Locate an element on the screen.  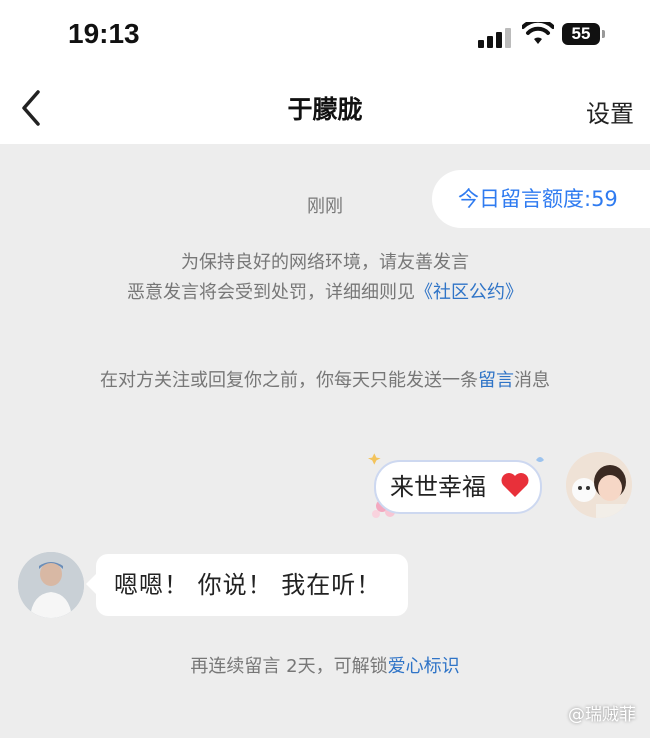
message-rule-notice: 在对方关注或回复你之前，你每天只能发送一条留言消息 is located at coordinates (325, 379).